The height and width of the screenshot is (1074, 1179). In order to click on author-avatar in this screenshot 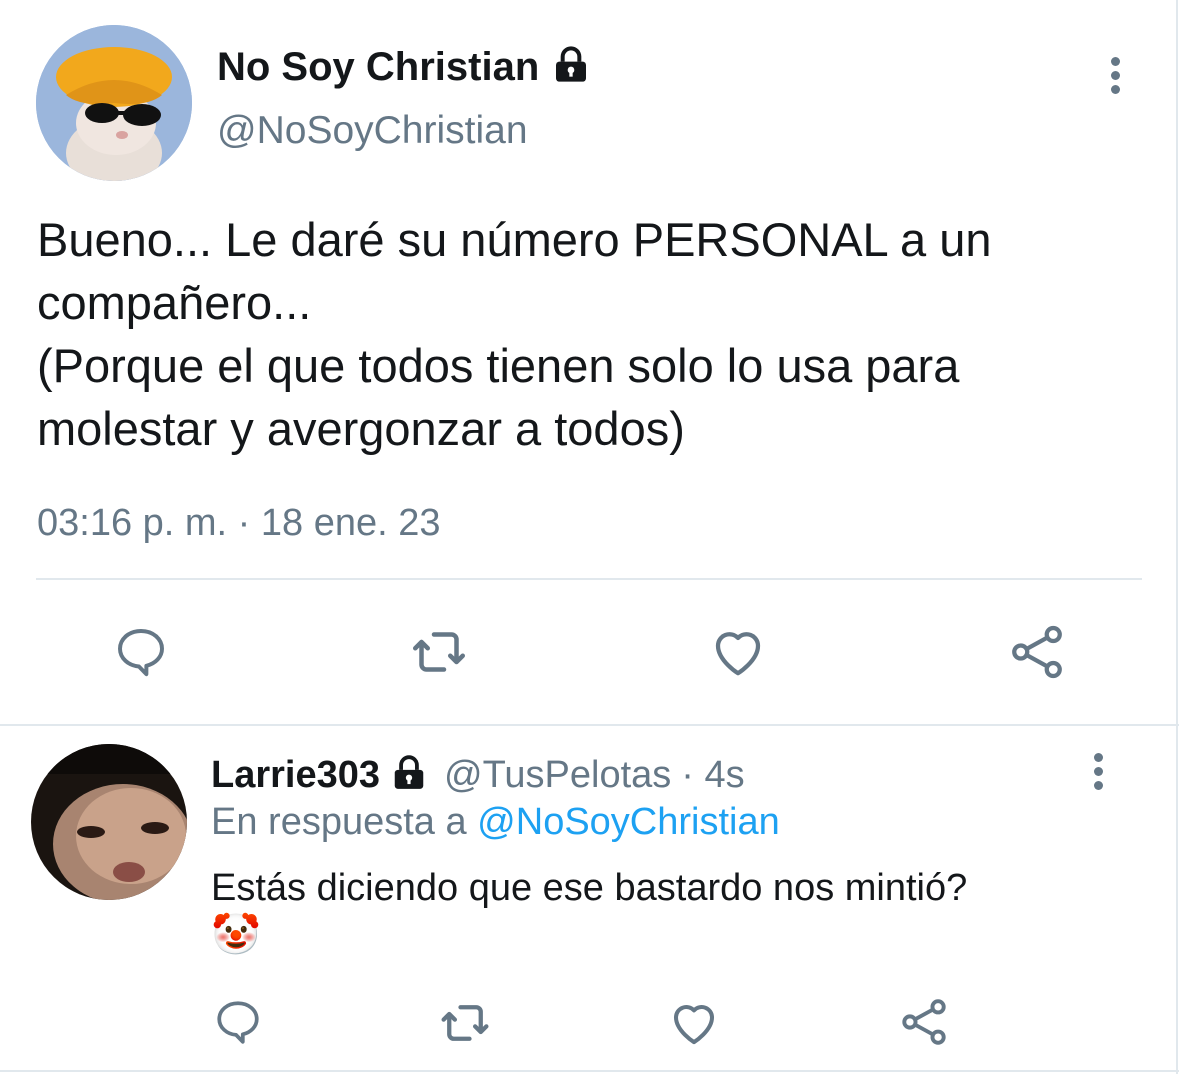, I will do `click(114, 103)`.